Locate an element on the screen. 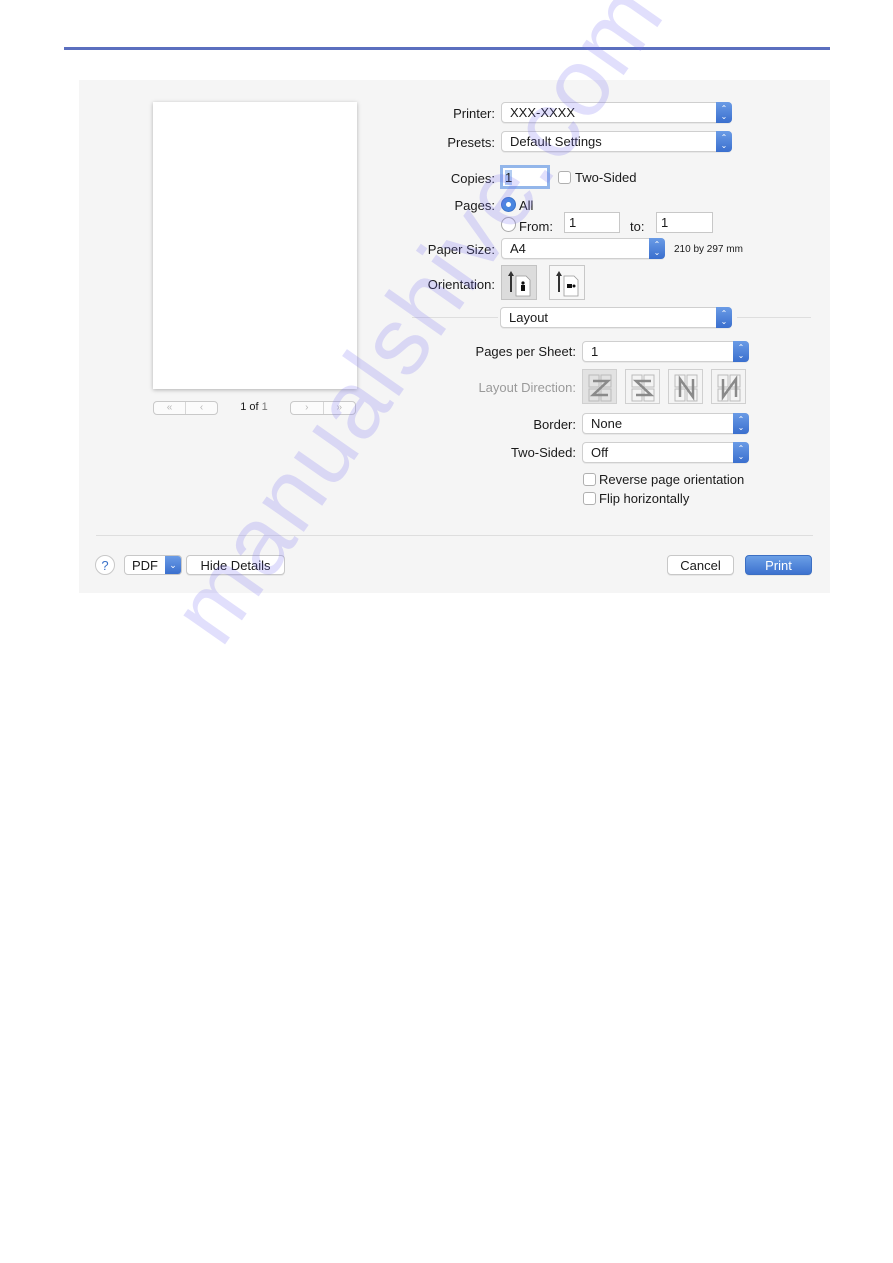  pages-from-input: 1 is located at coordinates (592, 222).